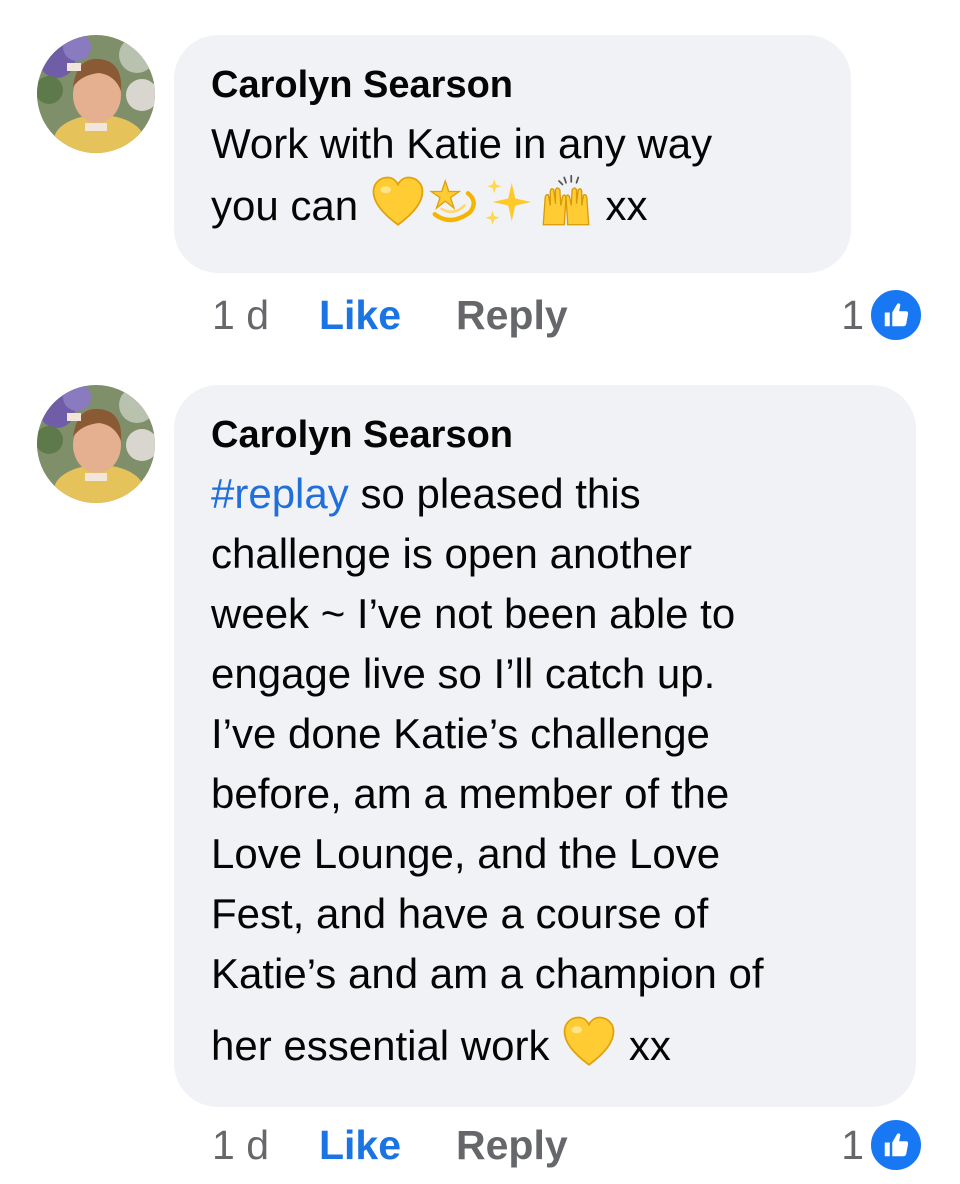 The width and height of the screenshot is (960, 1184). I want to click on comment-actions: 1 d Like Reply, so click(390, 1145).